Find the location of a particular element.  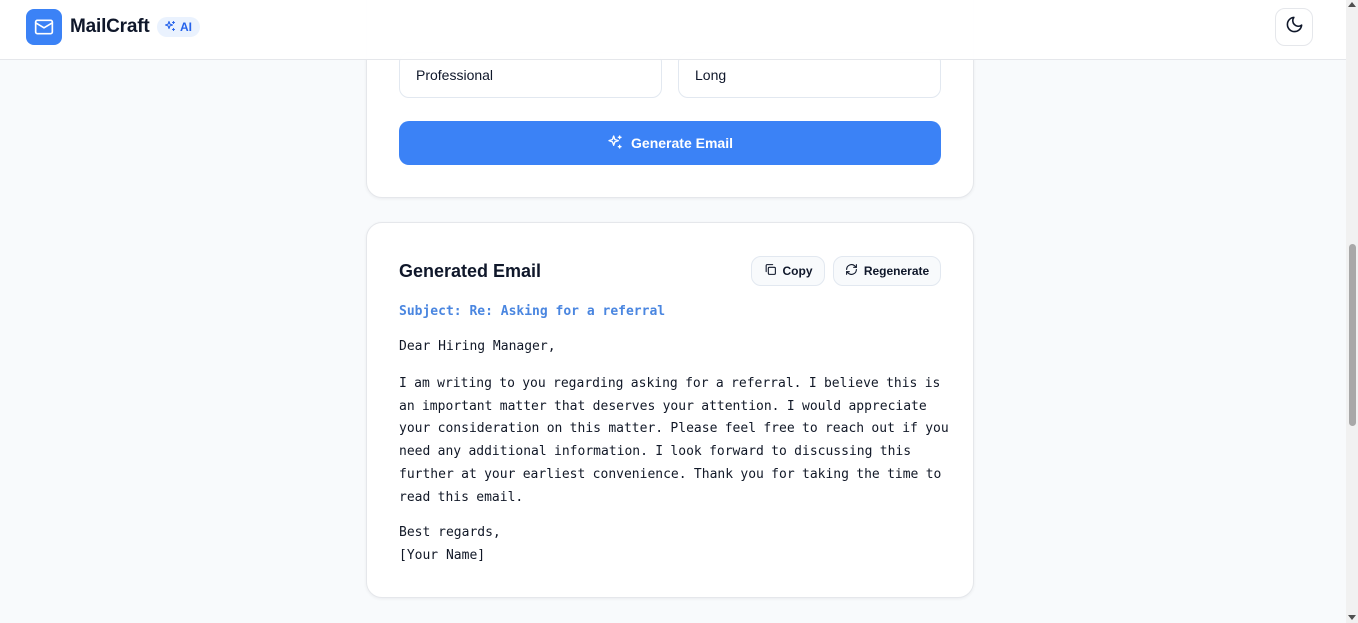

mail-icon is located at coordinates (44, 27).